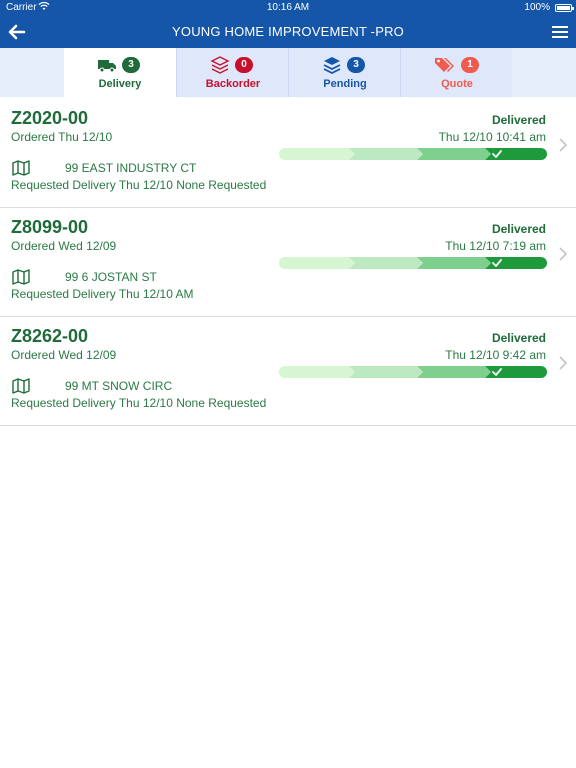 The width and height of the screenshot is (576, 768). I want to click on tab-pending: 3 Pending, so click(344, 72).